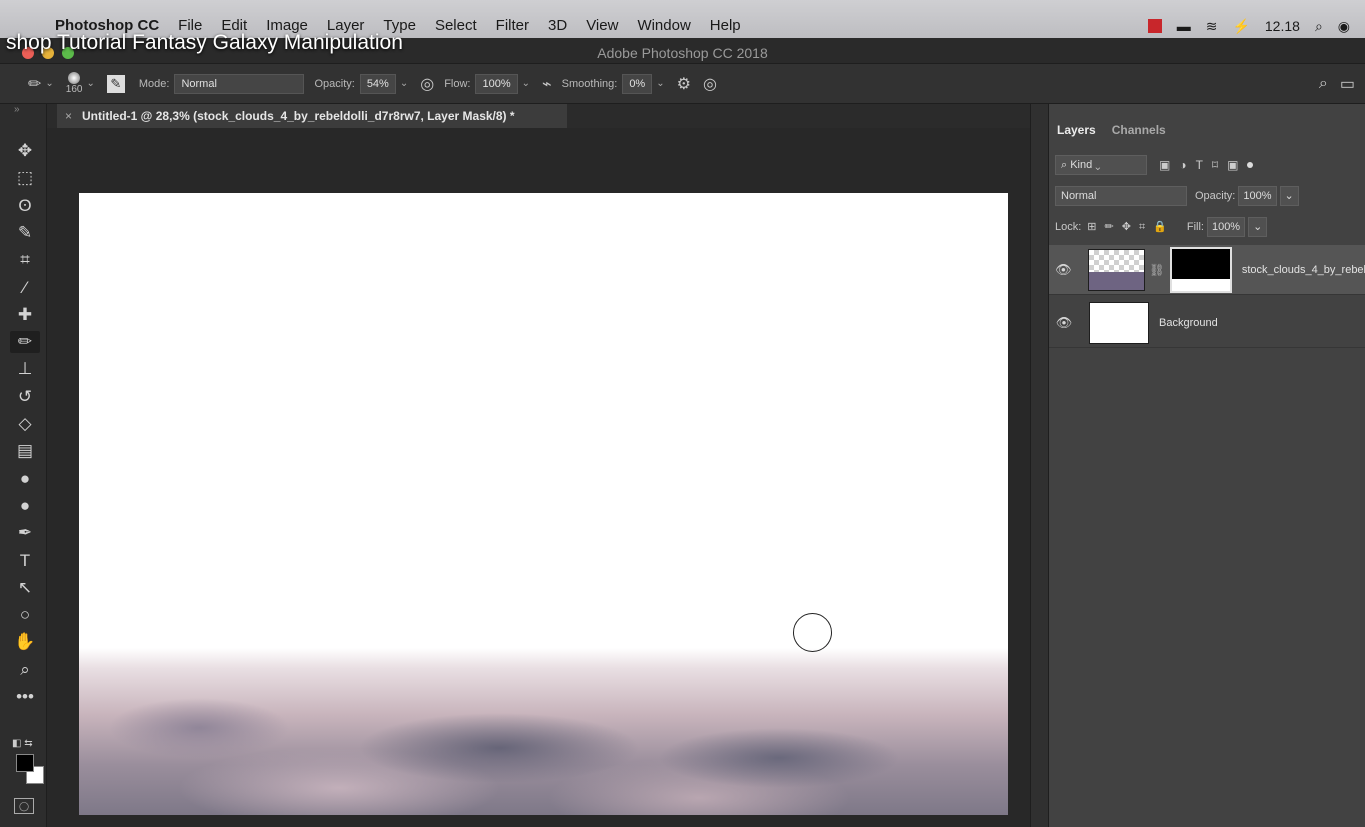 The image size is (1365, 827). What do you see at coordinates (1201, 269) in the screenshot?
I see `layer-mask-thumbnail` at bounding box center [1201, 269].